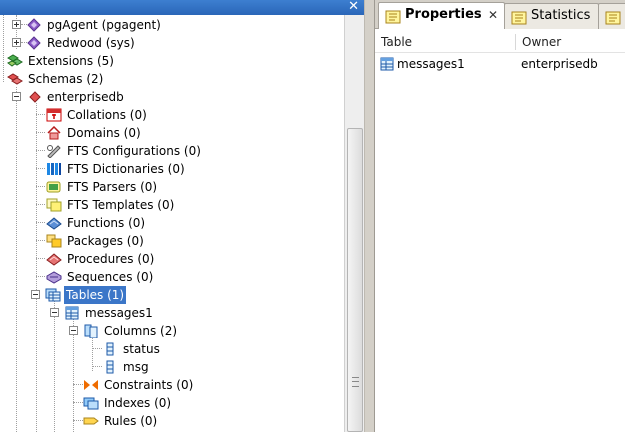 This screenshot has height=432, width=625. Describe the element at coordinates (519, 17) in the screenshot. I see `statistics-icon` at that location.